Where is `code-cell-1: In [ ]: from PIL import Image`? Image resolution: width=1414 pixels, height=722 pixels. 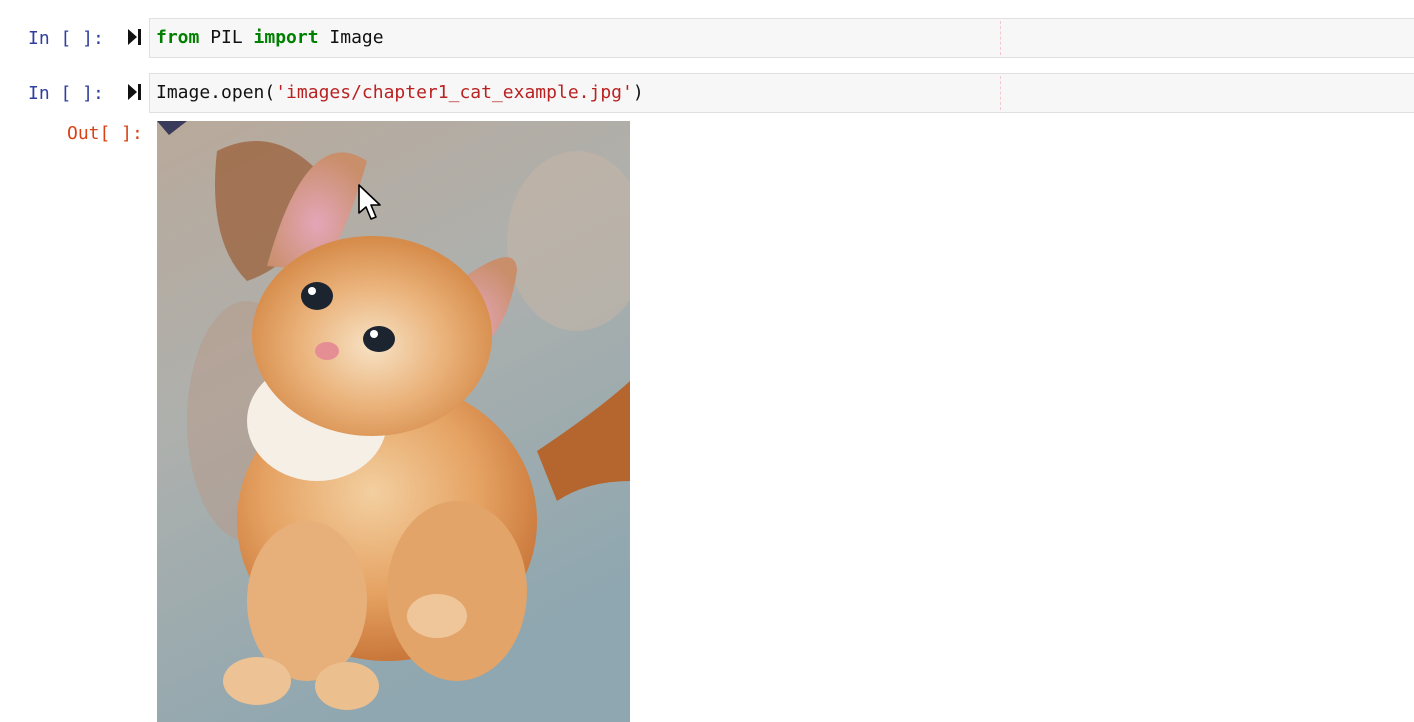 code-cell-1: In [ ]: from PIL import Image is located at coordinates (707, 39).